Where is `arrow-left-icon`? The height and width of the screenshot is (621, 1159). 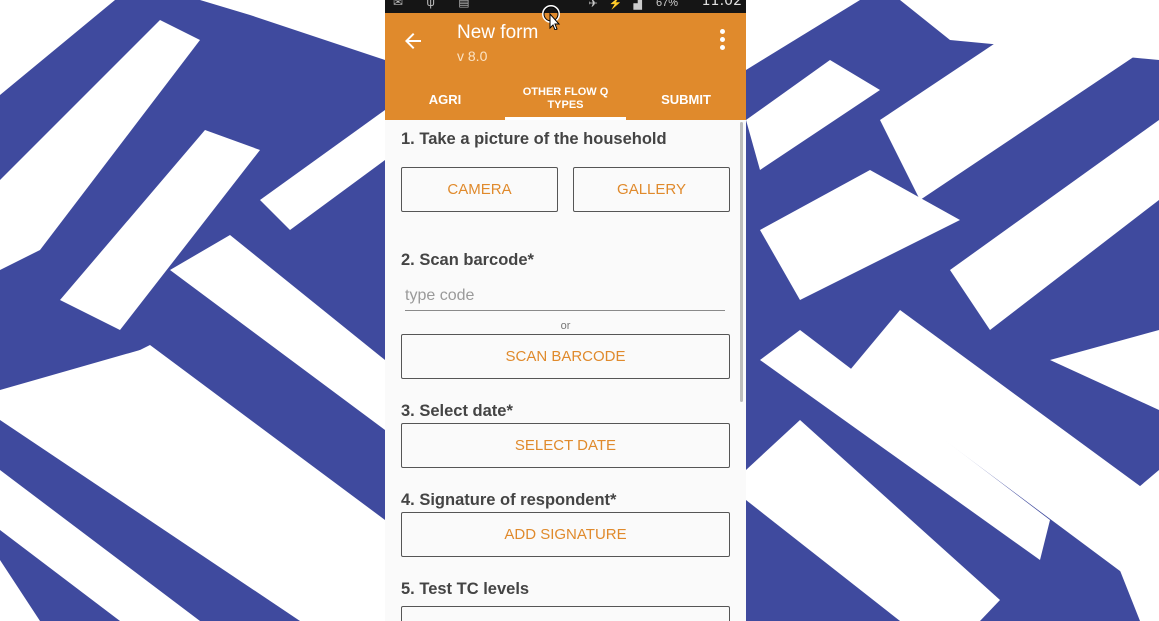 arrow-left-icon is located at coordinates (413, 41).